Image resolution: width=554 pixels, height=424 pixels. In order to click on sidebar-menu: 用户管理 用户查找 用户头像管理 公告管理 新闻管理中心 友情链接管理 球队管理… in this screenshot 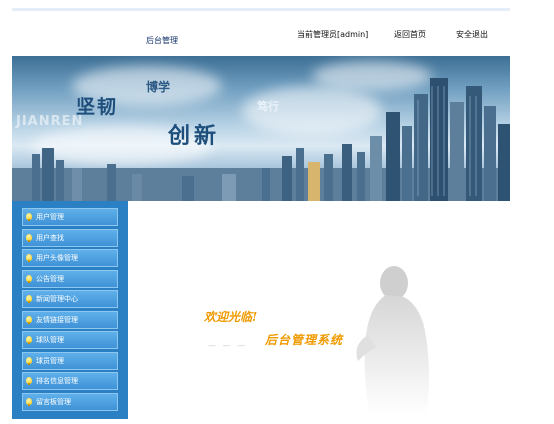, I will do `click(70, 310)`.